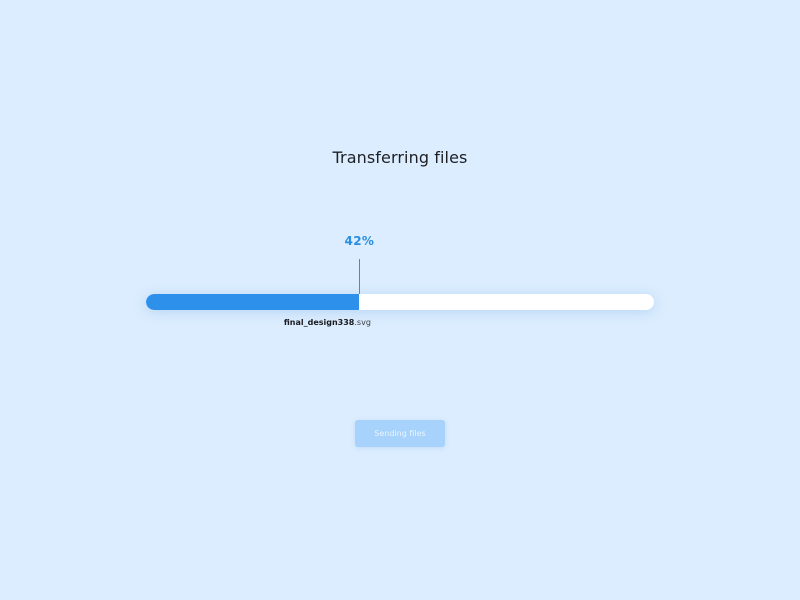 The height and width of the screenshot is (600, 800). I want to click on current-file-name: final_design338.svg, so click(327, 322).